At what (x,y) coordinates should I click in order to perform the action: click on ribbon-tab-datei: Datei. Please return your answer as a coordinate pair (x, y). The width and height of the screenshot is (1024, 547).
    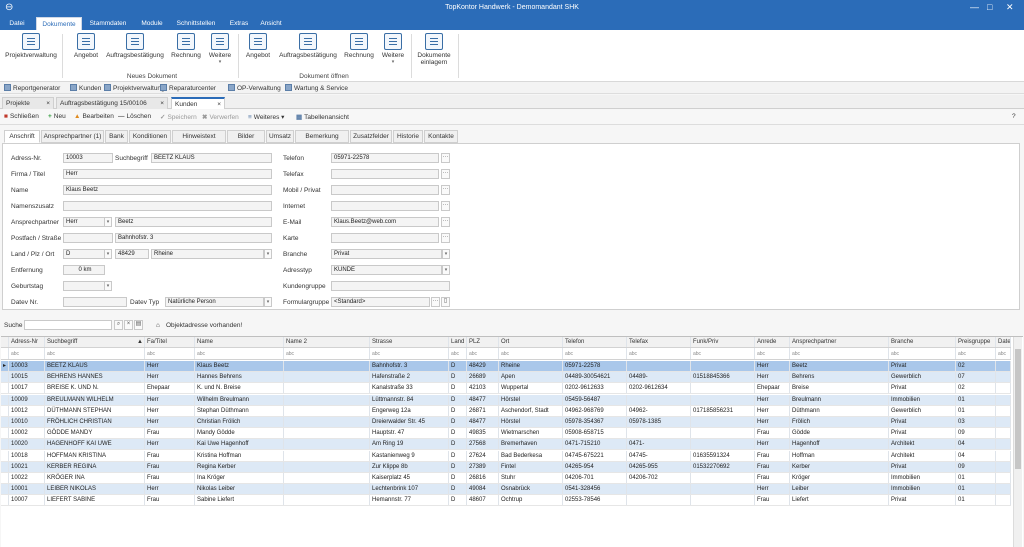
    Looking at the image, I should click on (17, 23).